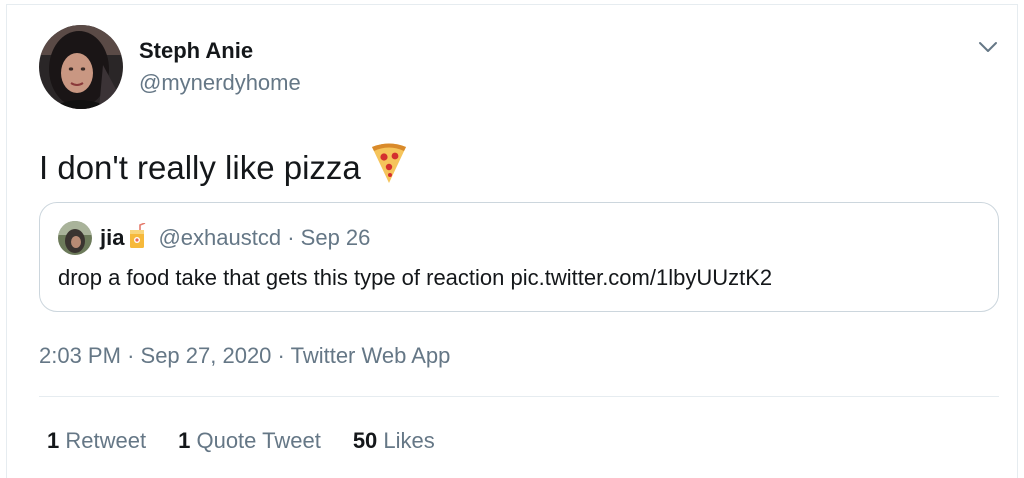 Image resolution: width=1024 pixels, height=478 pixels. I want to click on chevron-down-icon, so click(988, 47).